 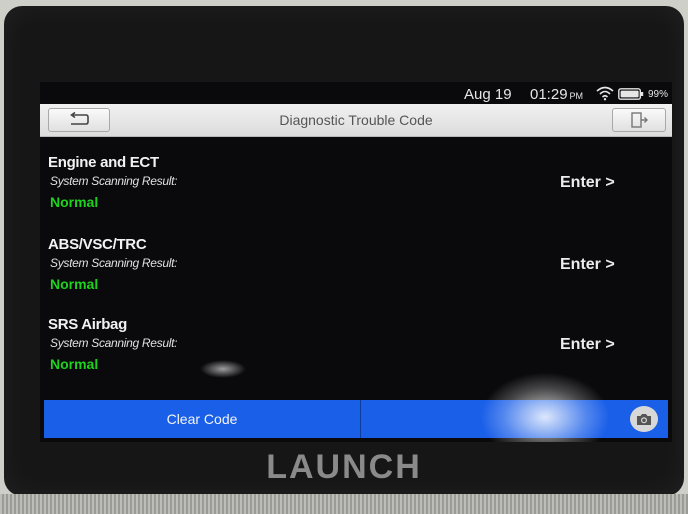 What do you see at coordinates (587, 265) in the screenshot?
I see `enter-button-abs: Enter >` at bounding box center [587, 265].